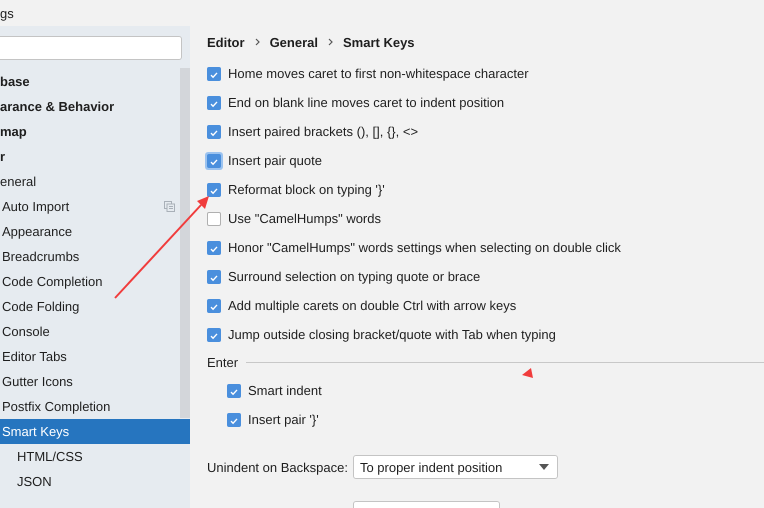  Describe the element at coordinates (222, 362) in the screenshot. I see `section-title: Enter` at that location.